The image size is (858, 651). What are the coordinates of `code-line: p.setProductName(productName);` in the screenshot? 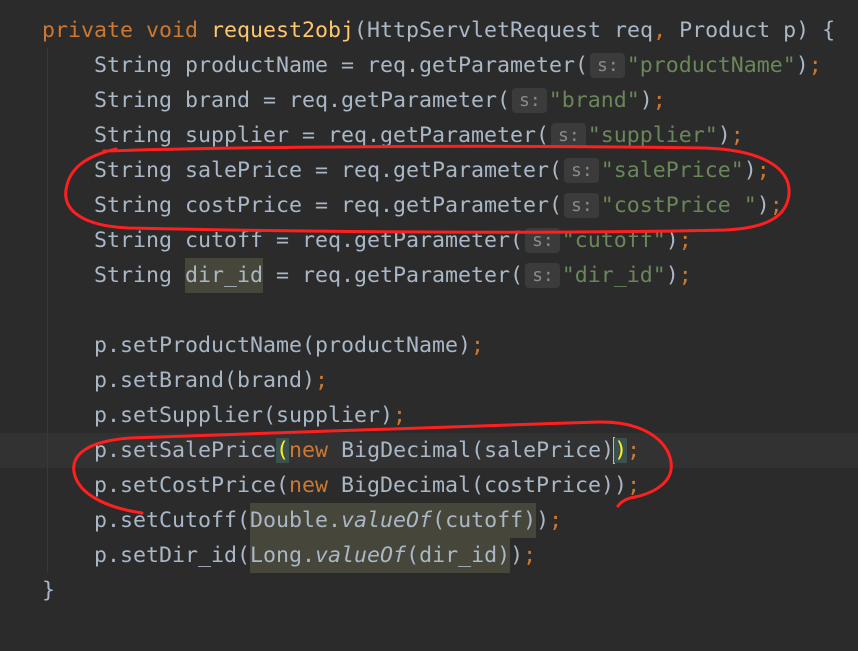 It's located at (429, 345).